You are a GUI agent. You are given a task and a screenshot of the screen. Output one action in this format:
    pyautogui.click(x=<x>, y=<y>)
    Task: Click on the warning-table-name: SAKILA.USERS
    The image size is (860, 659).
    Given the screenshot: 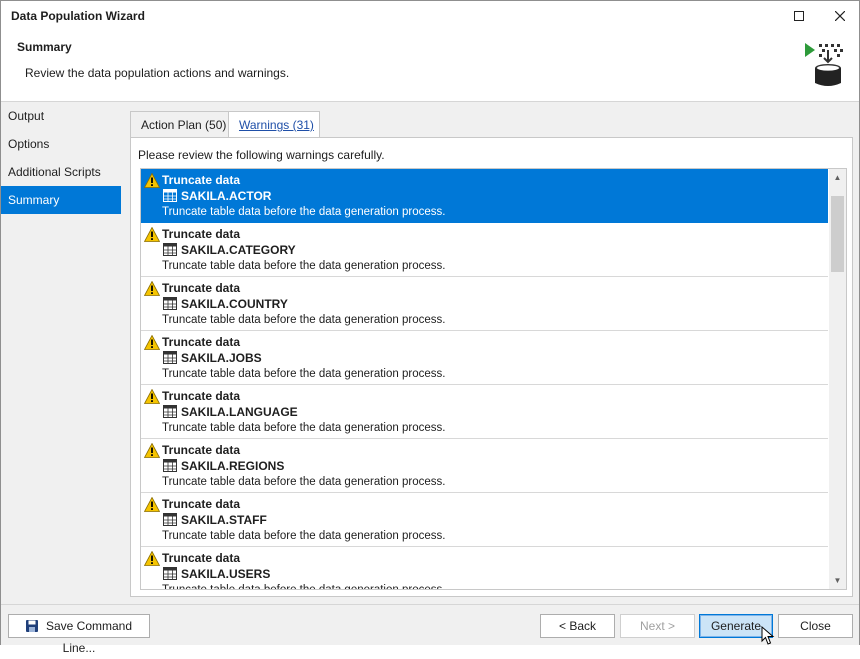 What is the action you would take?
    pyautogui.click(x=226, y=574)
    